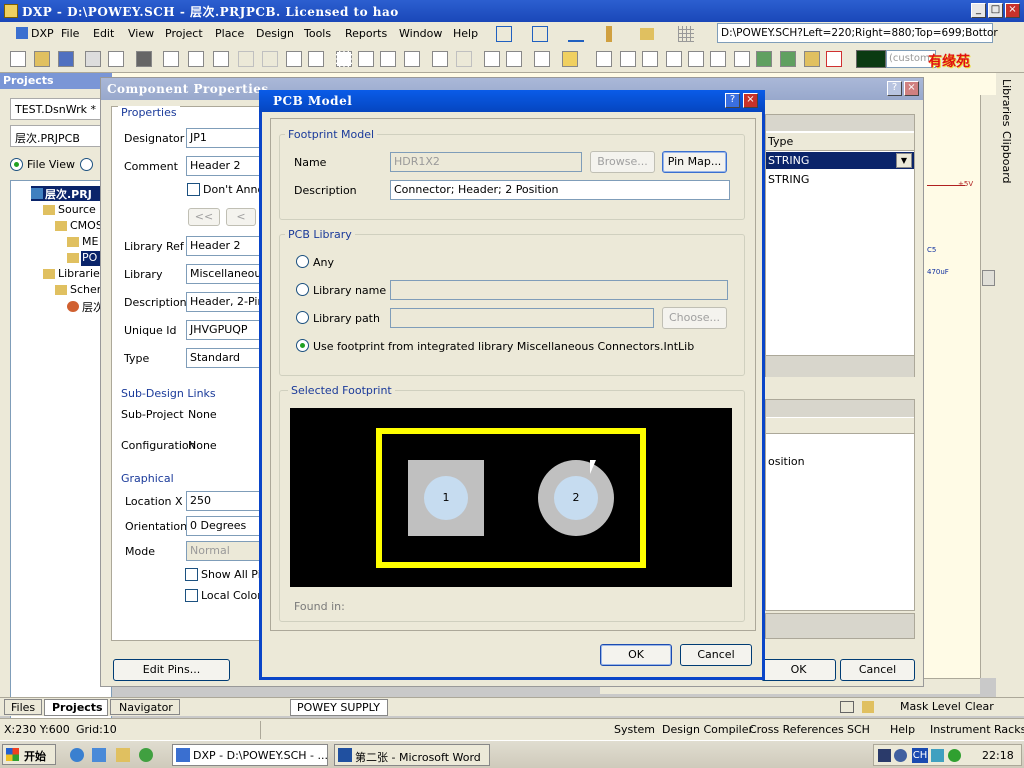 This screenshot has height=768, width=1024. I want to click on library-field: Miscellaneous, so click(223, 274).